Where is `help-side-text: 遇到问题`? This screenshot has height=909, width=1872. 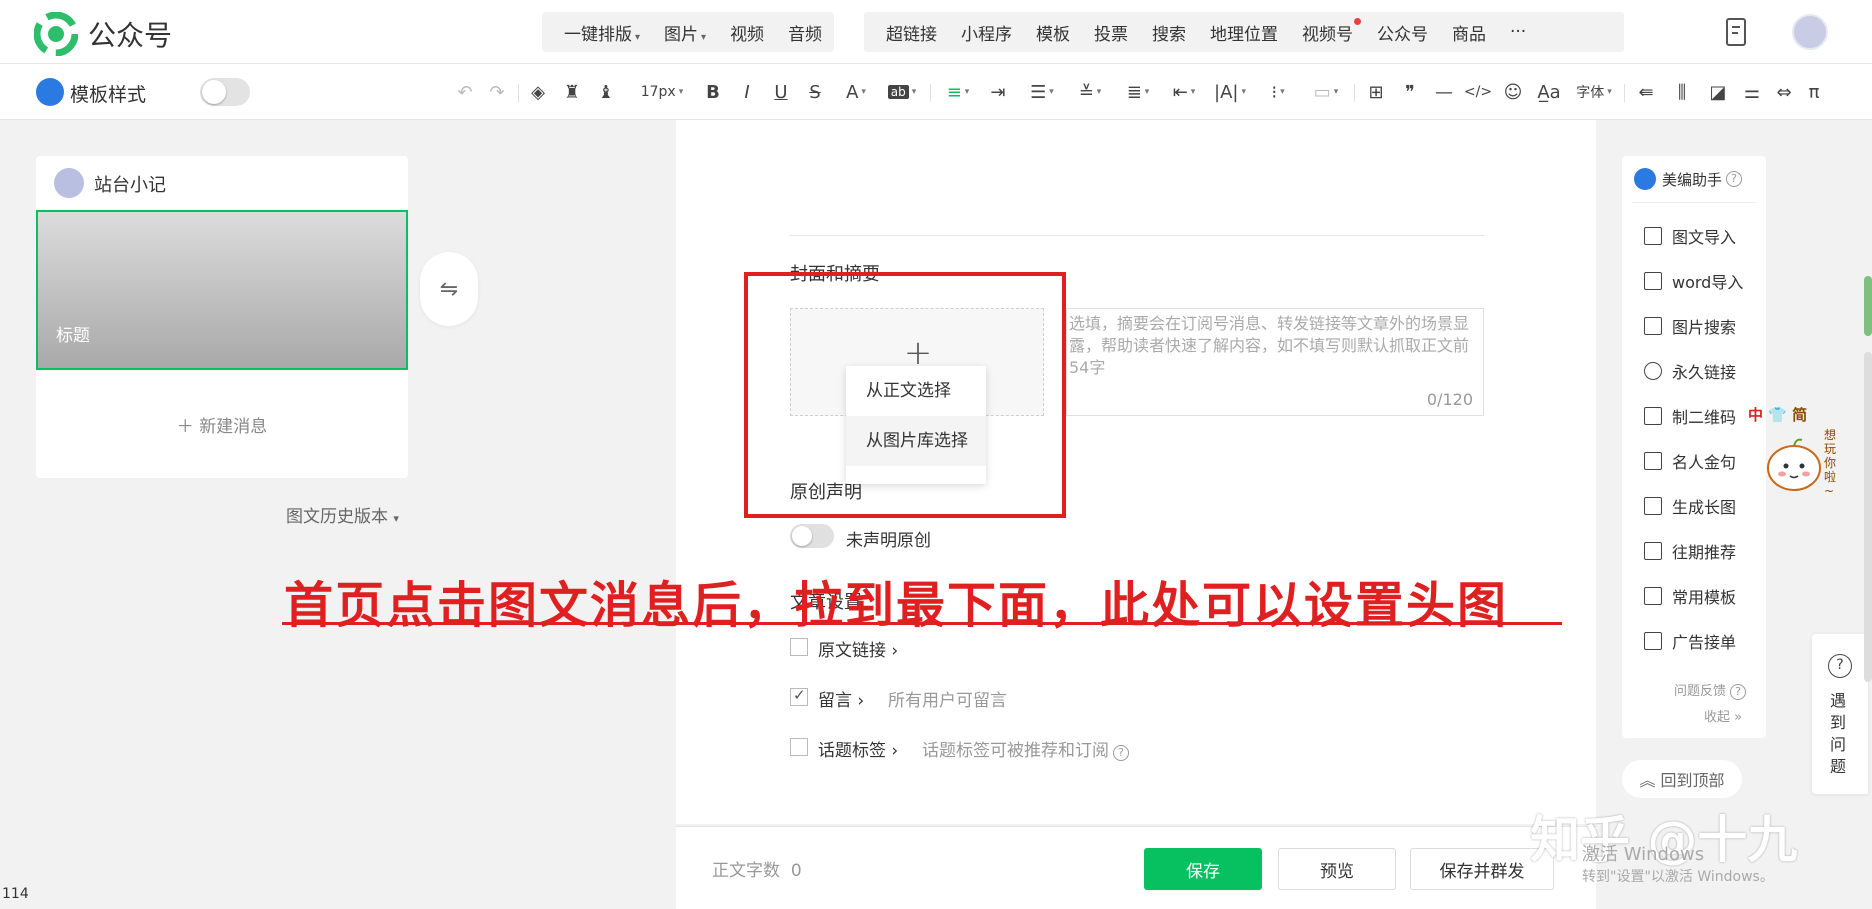 help-side-text: 遇到问题 is located at coordinates (1838, 733).